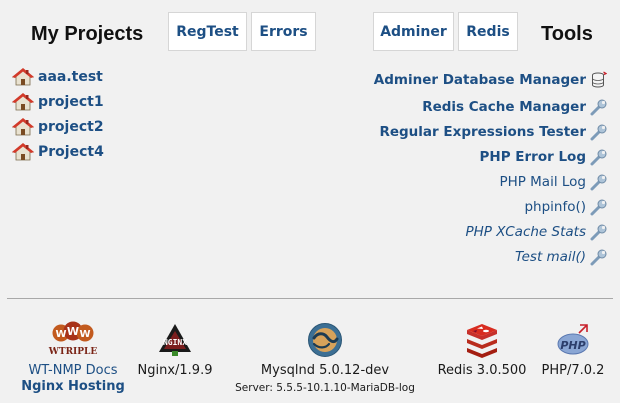 Image resolution: width=620 pixels, height=403 pixels. What do you see at coordinates (71, 152) in the screenshot?
I see `project-name: Project4` at bounding box center [71, 152].